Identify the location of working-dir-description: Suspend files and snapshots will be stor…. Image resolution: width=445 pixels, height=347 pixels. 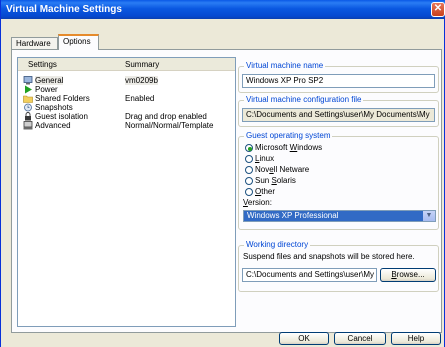
(329, 256).